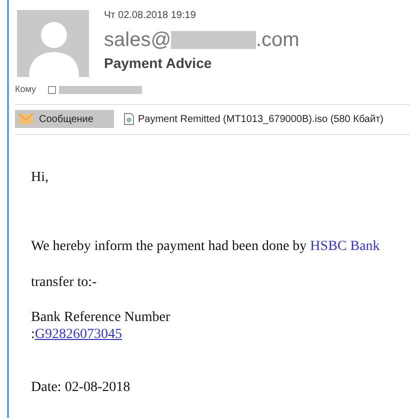 This screenshot has width=412, height=418. I want to click on message-date: Чт 02.08.2018 19:19, so click(150, 16).